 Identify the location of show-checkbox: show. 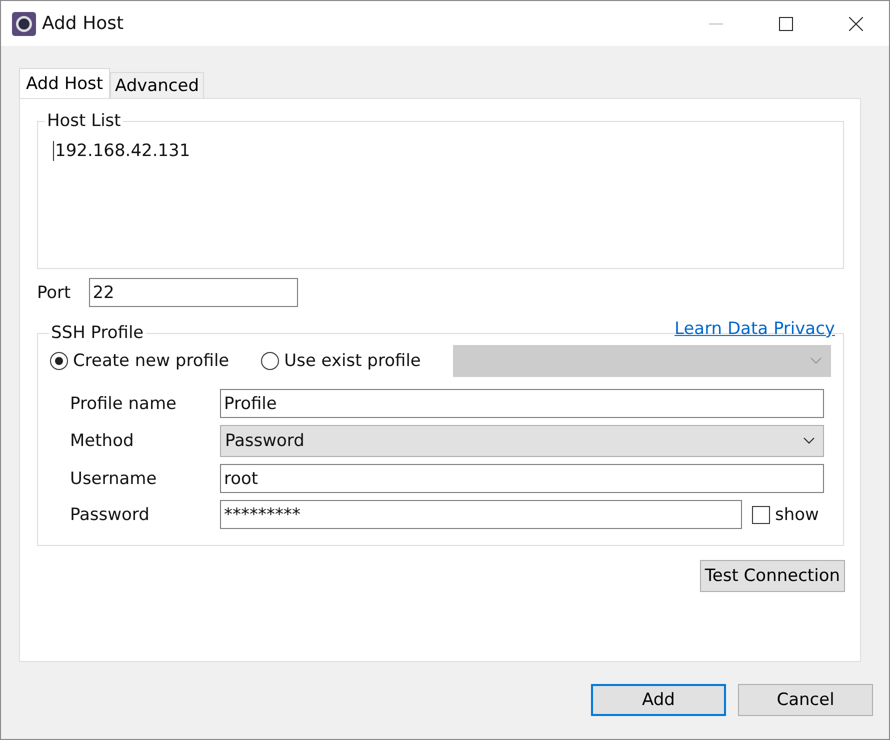
(785, 514).